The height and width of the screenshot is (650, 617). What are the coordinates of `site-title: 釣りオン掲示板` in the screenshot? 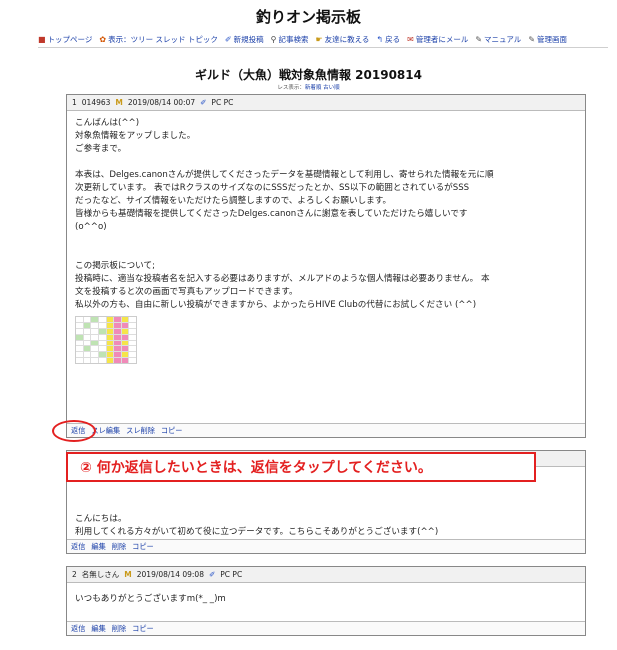 It's located at (308, 17).